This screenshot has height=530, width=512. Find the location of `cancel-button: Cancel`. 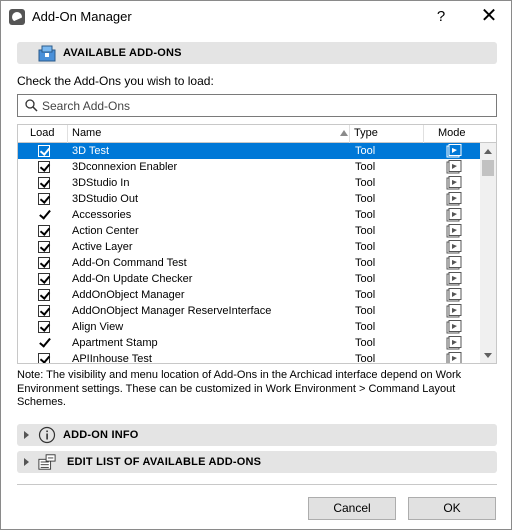

cancel-button: Cancel is located at coordinates (352, 508).